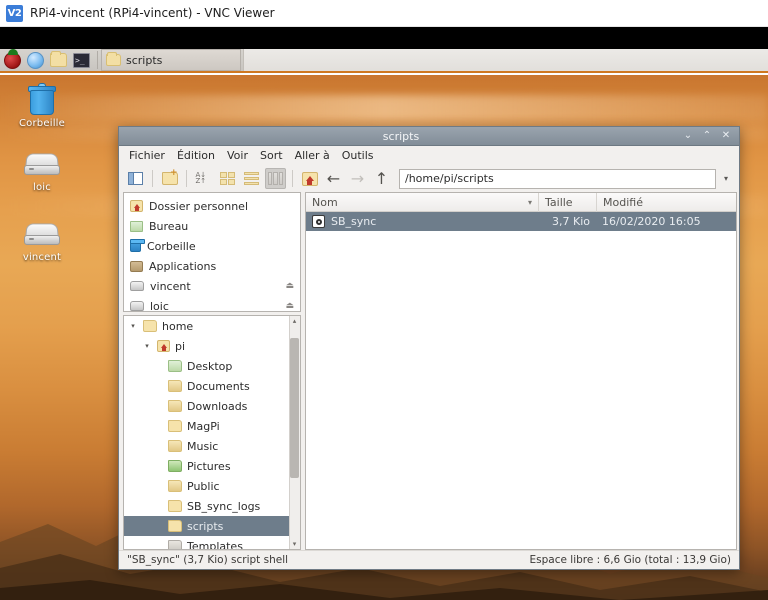  What do you see at coordinates (529, 202) in the screenshot?
I see `sort-indicator-icon: ▾` at bounding box center [529, 202].